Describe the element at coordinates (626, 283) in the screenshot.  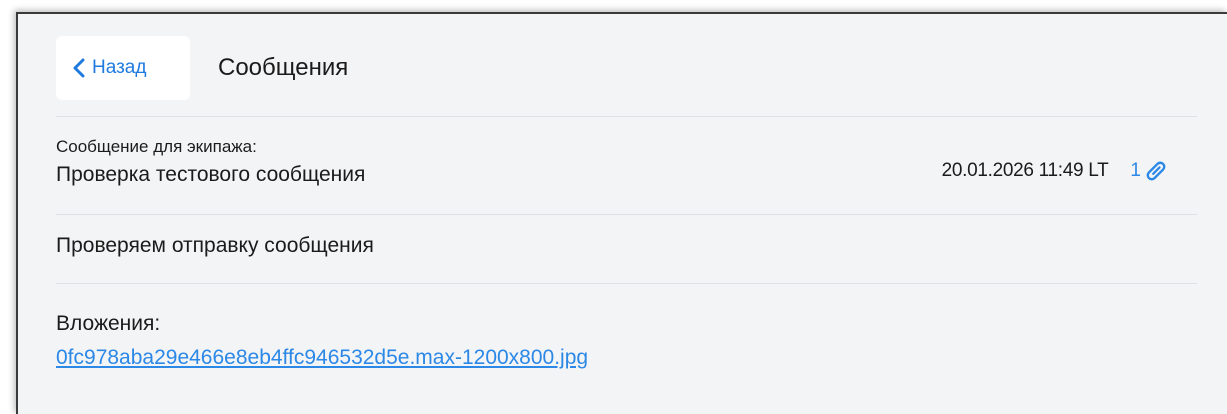
I see `body-divider` at that location.